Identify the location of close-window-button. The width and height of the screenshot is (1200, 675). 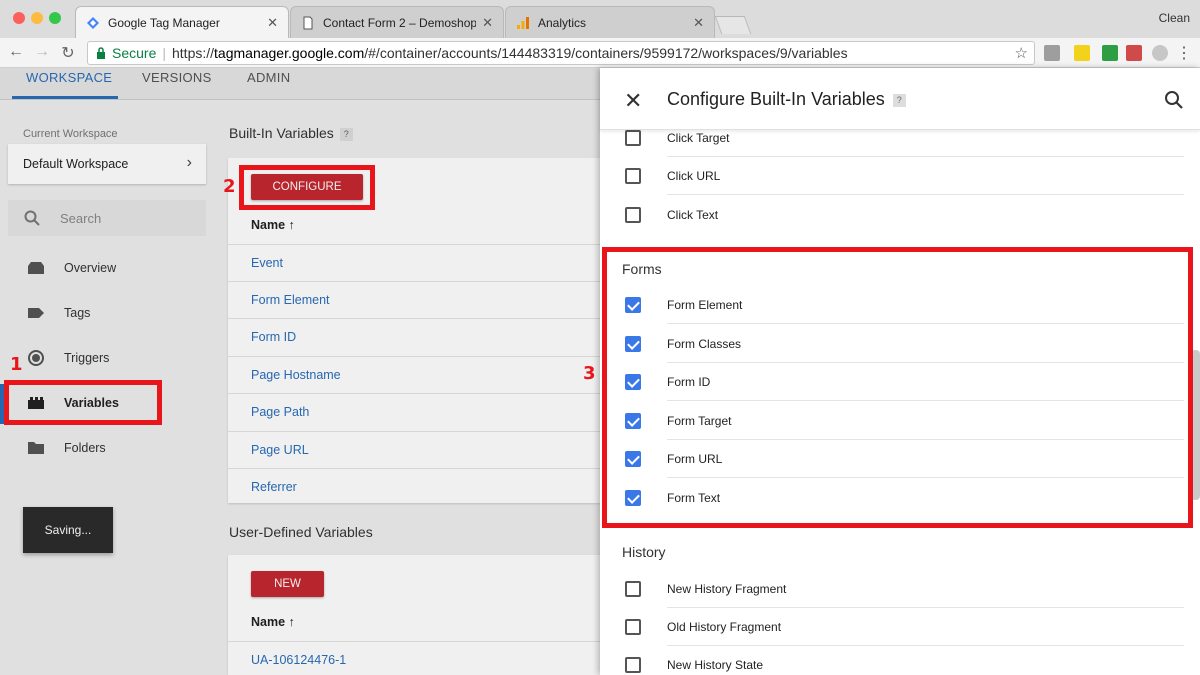
(19, 18).